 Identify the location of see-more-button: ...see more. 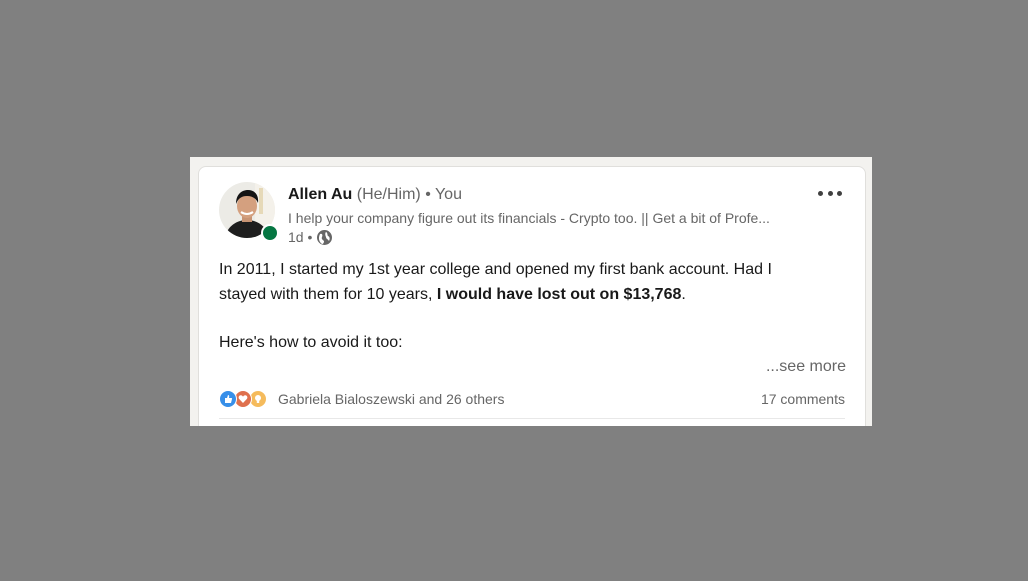
(806, 367).